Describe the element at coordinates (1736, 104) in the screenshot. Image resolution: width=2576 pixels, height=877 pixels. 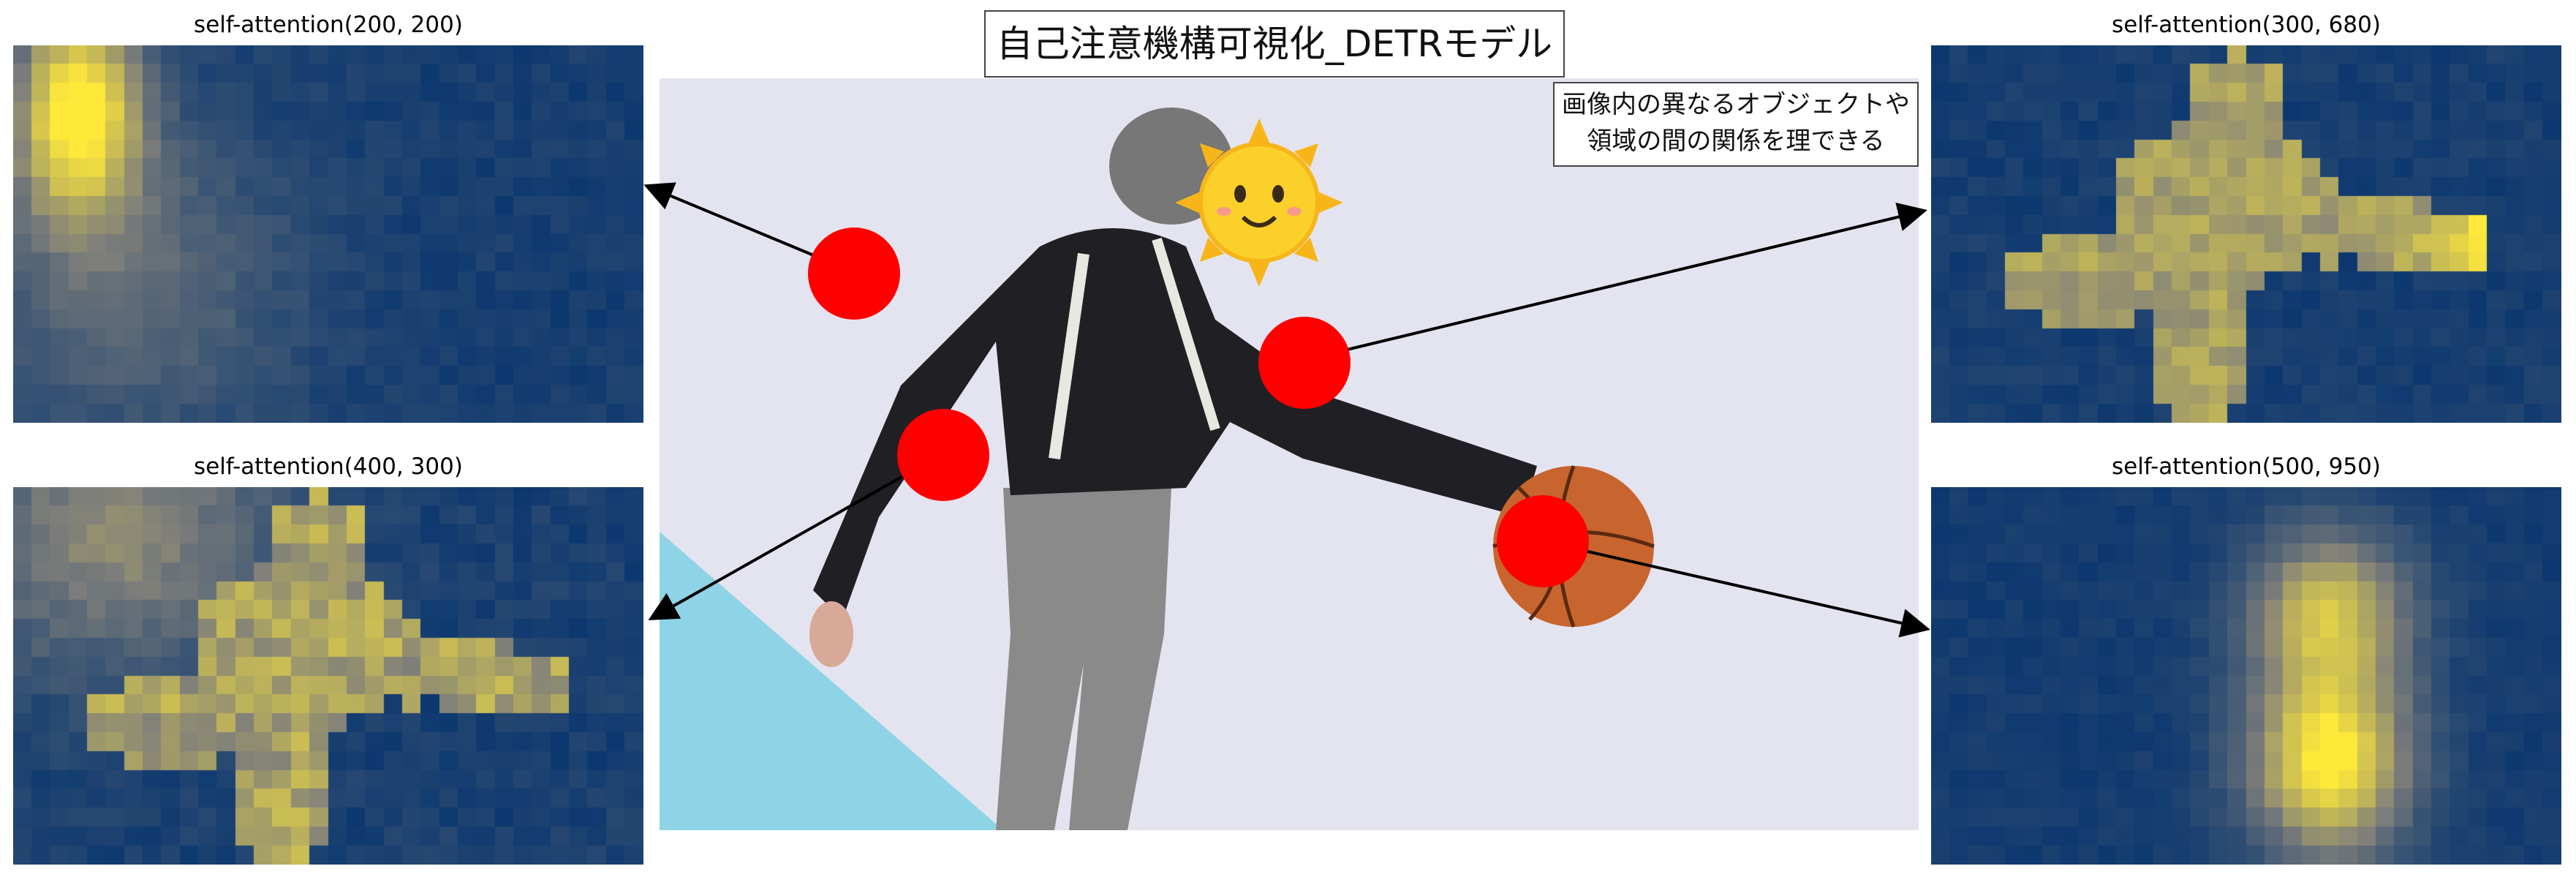
I see `note-line-1: 画像内の異なるオブジェクトや` at that location.